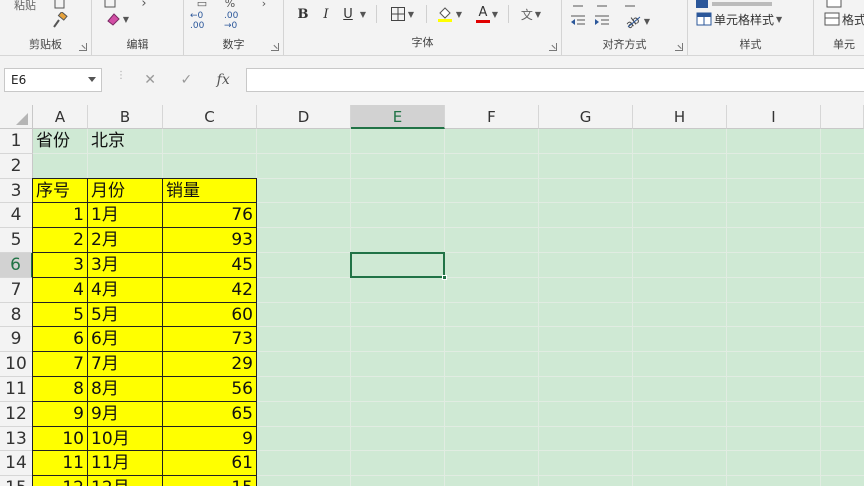 The image size is (864, 486). What do you see at coordinates (586, 117) in the screenshot?
I see `column-header-g: G` at bounding box center [586, 117].